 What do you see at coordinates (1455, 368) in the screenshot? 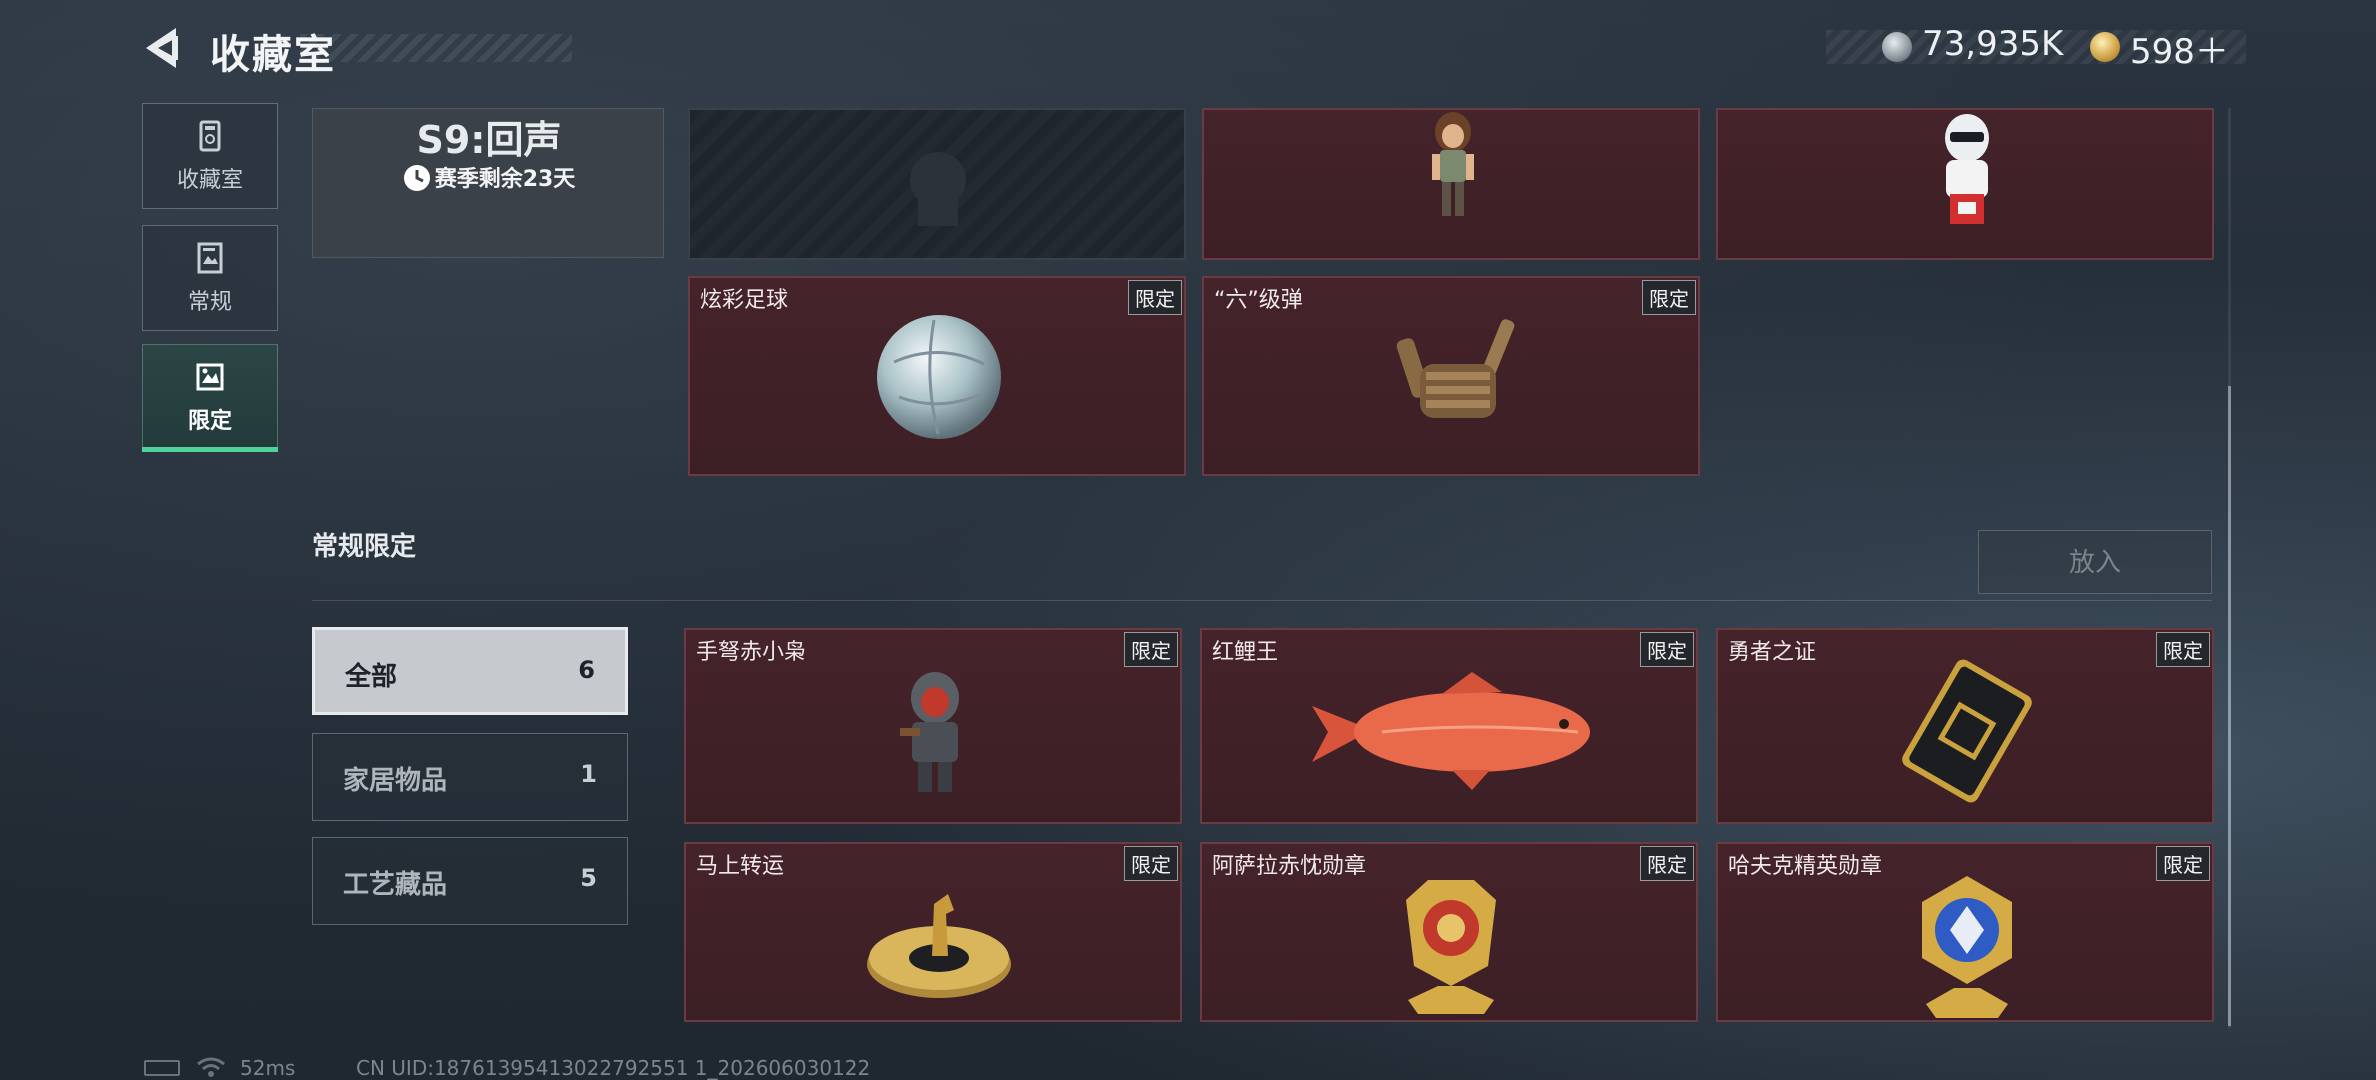
I see `bullet-hand-icon` at bounding box center [1455, 368].